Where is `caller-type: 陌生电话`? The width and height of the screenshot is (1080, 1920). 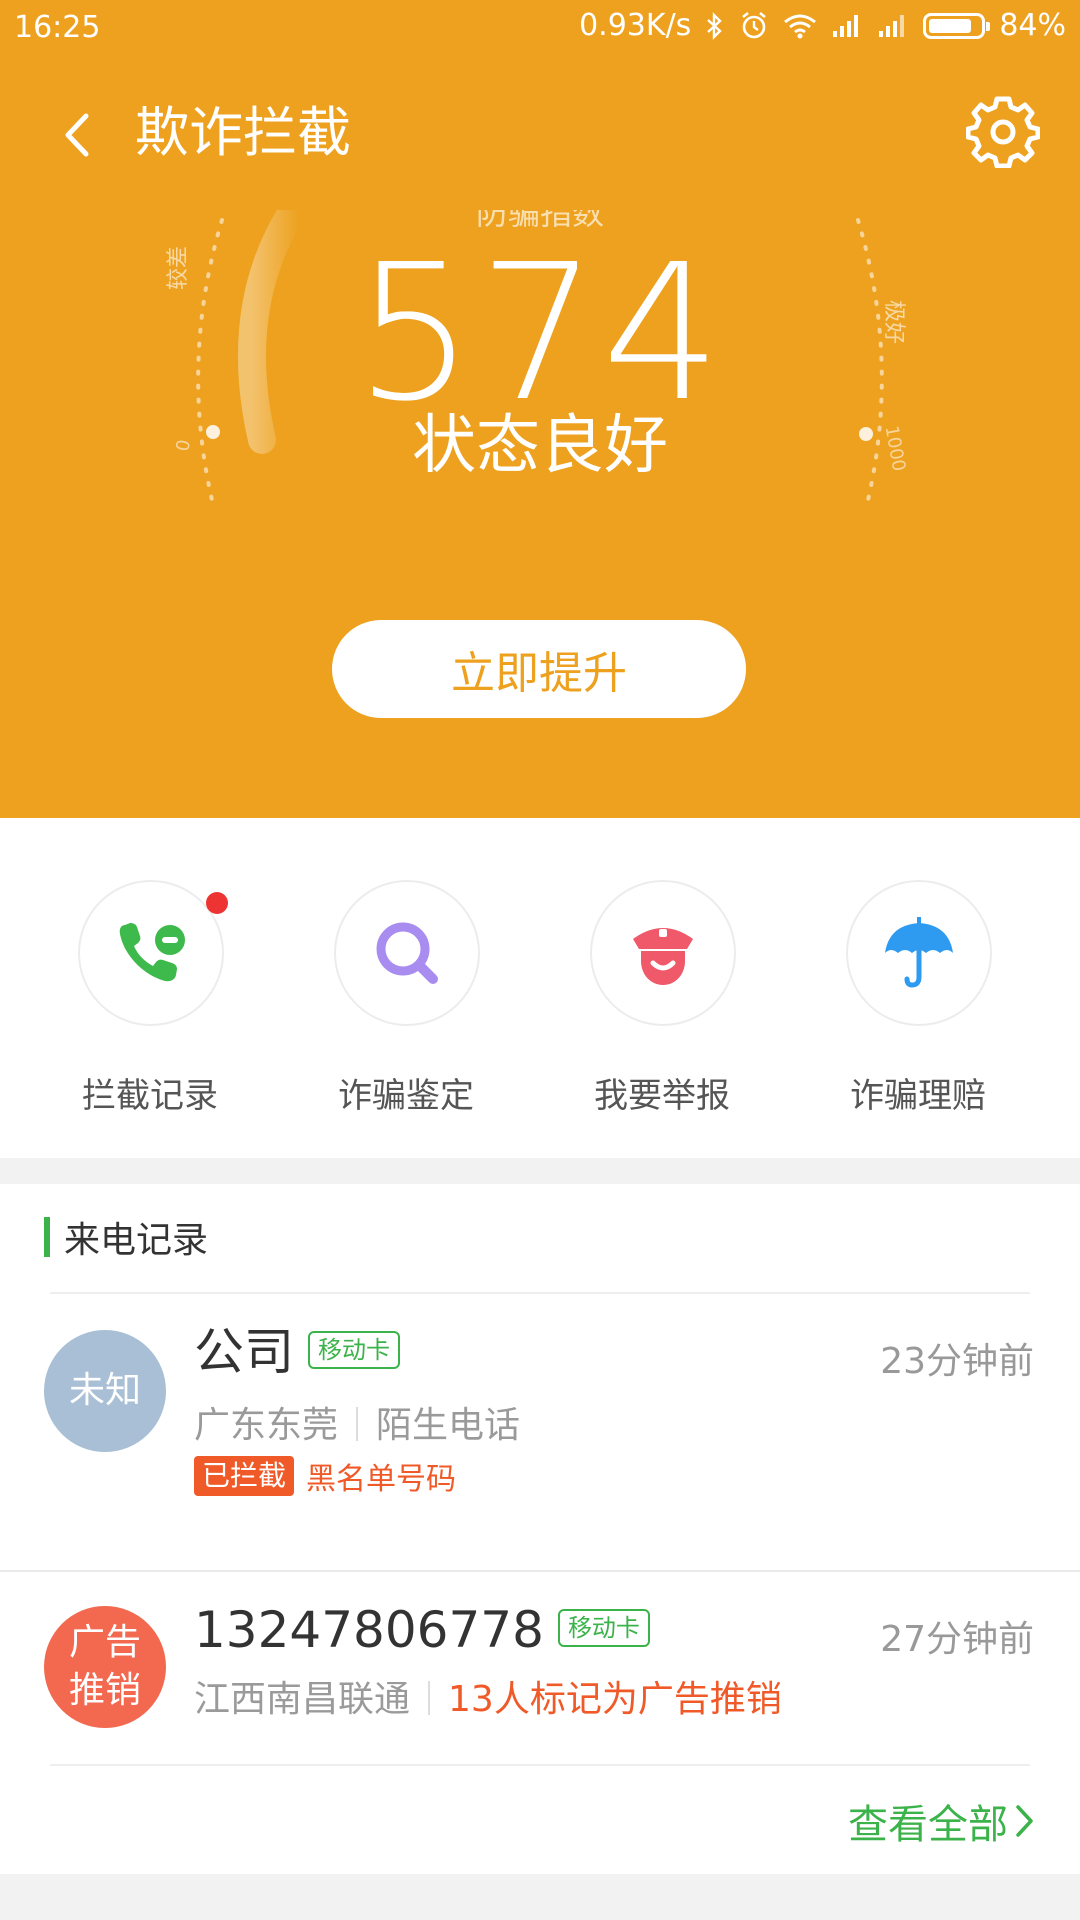
caller-type: 陌生电话 is located at coordinates (448, 1425).